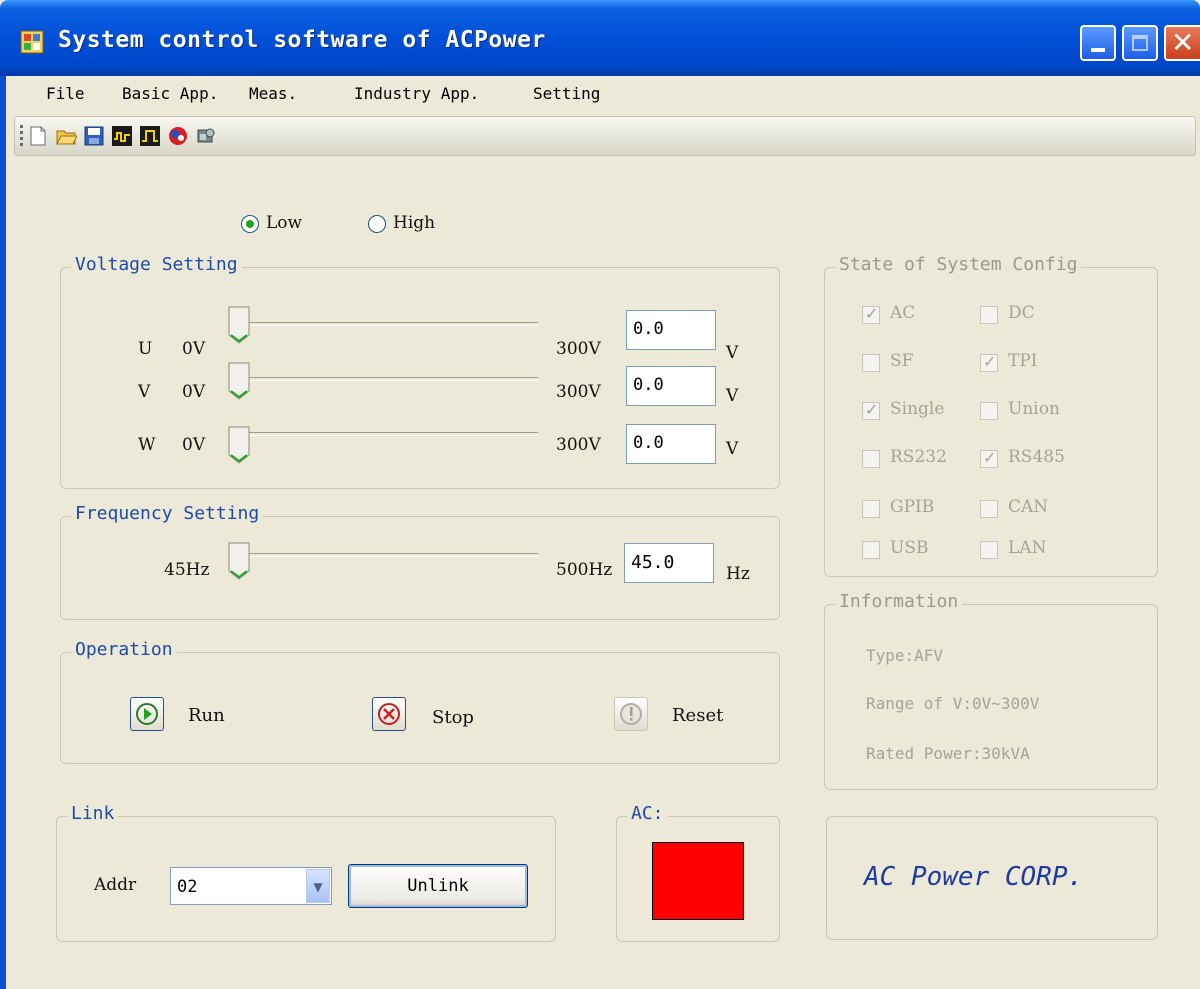 The height and width of the screenshot is (989, 1200). Describe the element at coordinates (1036, 457) in the screenshot. I see `rs485-checkbox-label: RS485` at that location.